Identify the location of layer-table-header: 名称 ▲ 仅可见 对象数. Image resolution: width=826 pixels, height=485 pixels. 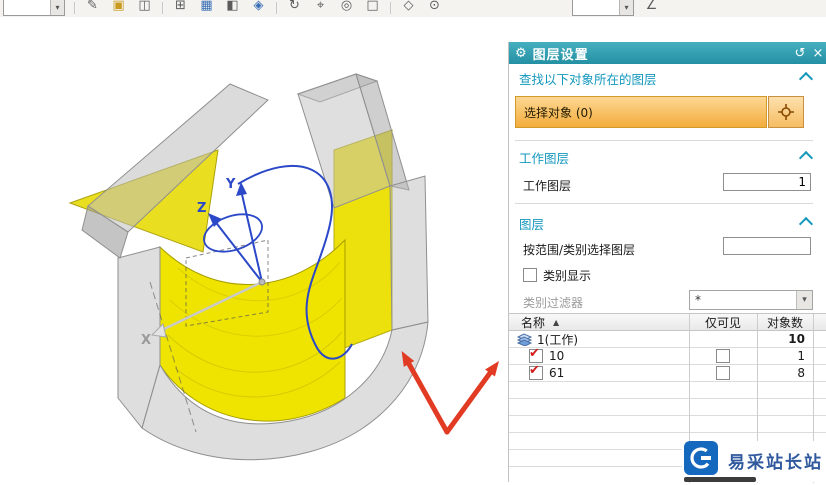
(667, 322).